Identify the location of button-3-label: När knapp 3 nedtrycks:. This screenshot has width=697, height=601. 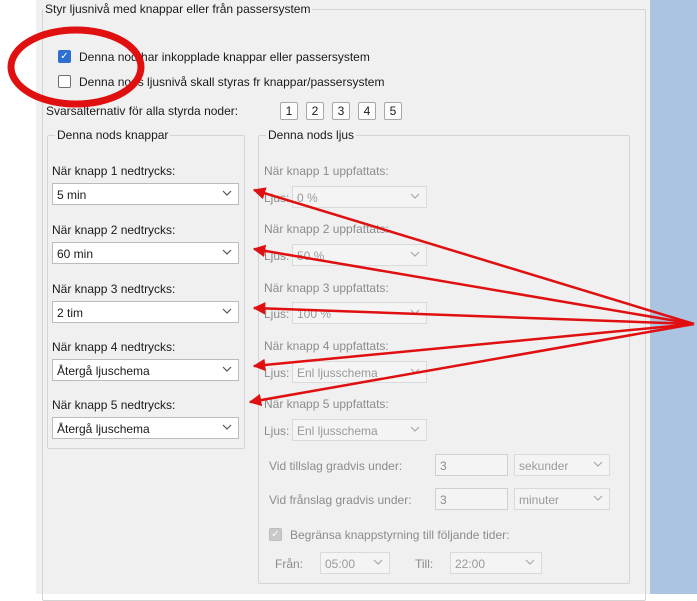
(114, 289).